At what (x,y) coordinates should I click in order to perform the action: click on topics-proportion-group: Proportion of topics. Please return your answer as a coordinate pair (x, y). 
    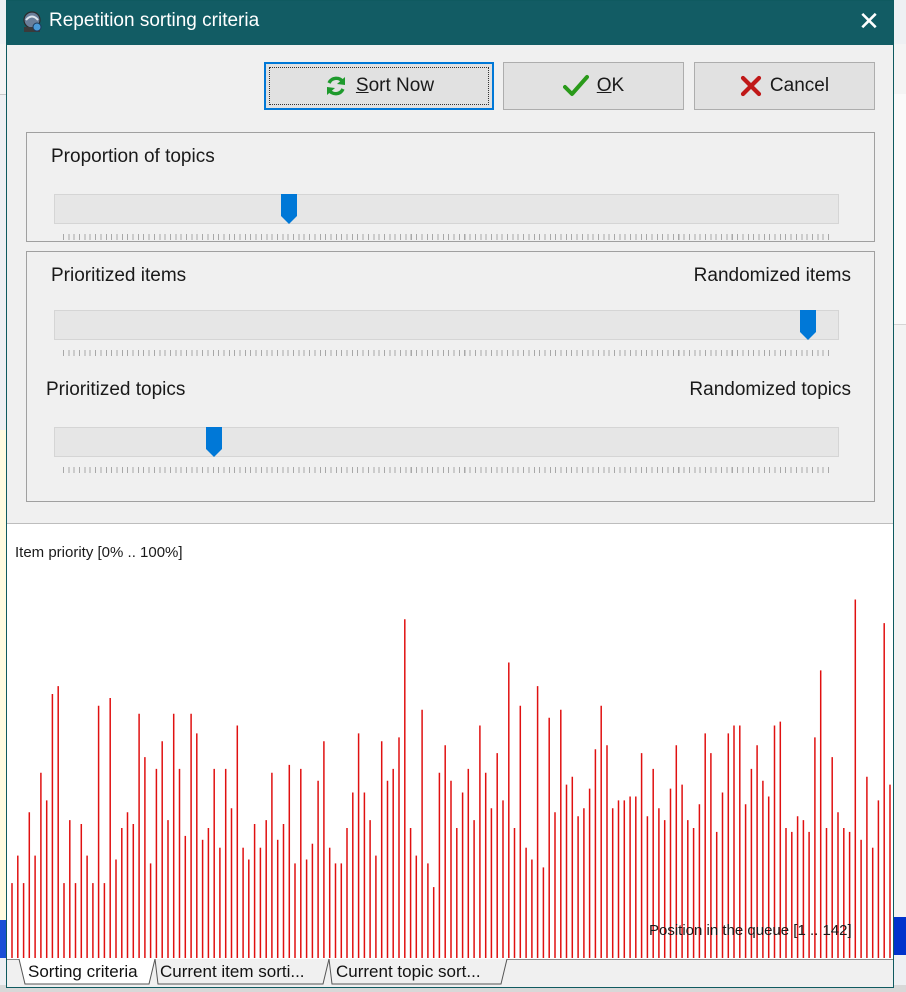
    Looking at the image, I should click on (450, 187).